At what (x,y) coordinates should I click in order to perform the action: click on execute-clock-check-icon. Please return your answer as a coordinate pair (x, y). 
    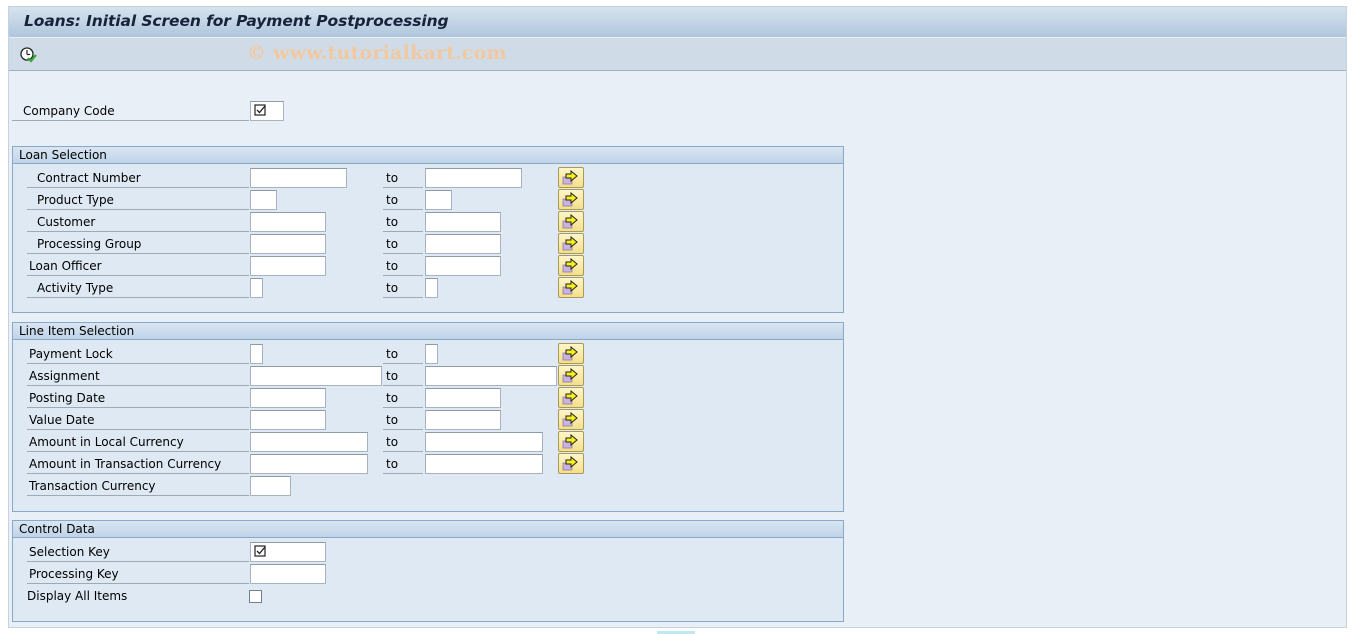
    Looking at the image, I should click on (28, 55).